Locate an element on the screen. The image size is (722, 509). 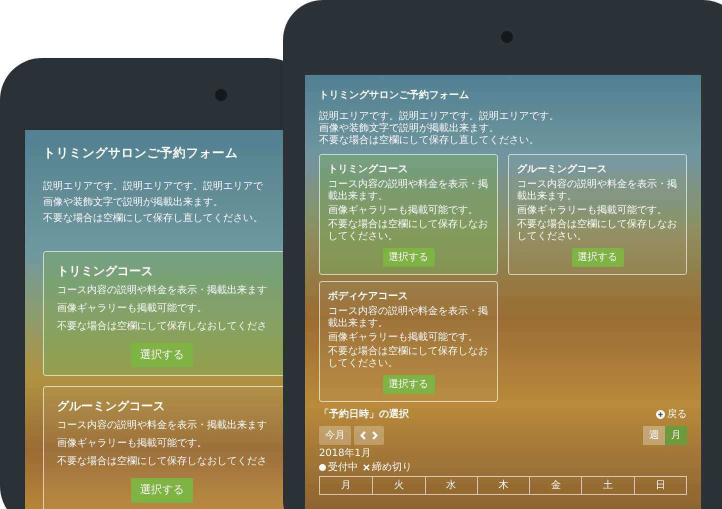
chevron-left-icon is located at coordinates (363, 435).